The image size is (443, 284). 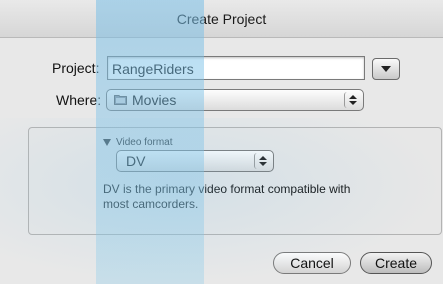 I want to click on cancel-button: Cancel, so click(x=312, y=263).